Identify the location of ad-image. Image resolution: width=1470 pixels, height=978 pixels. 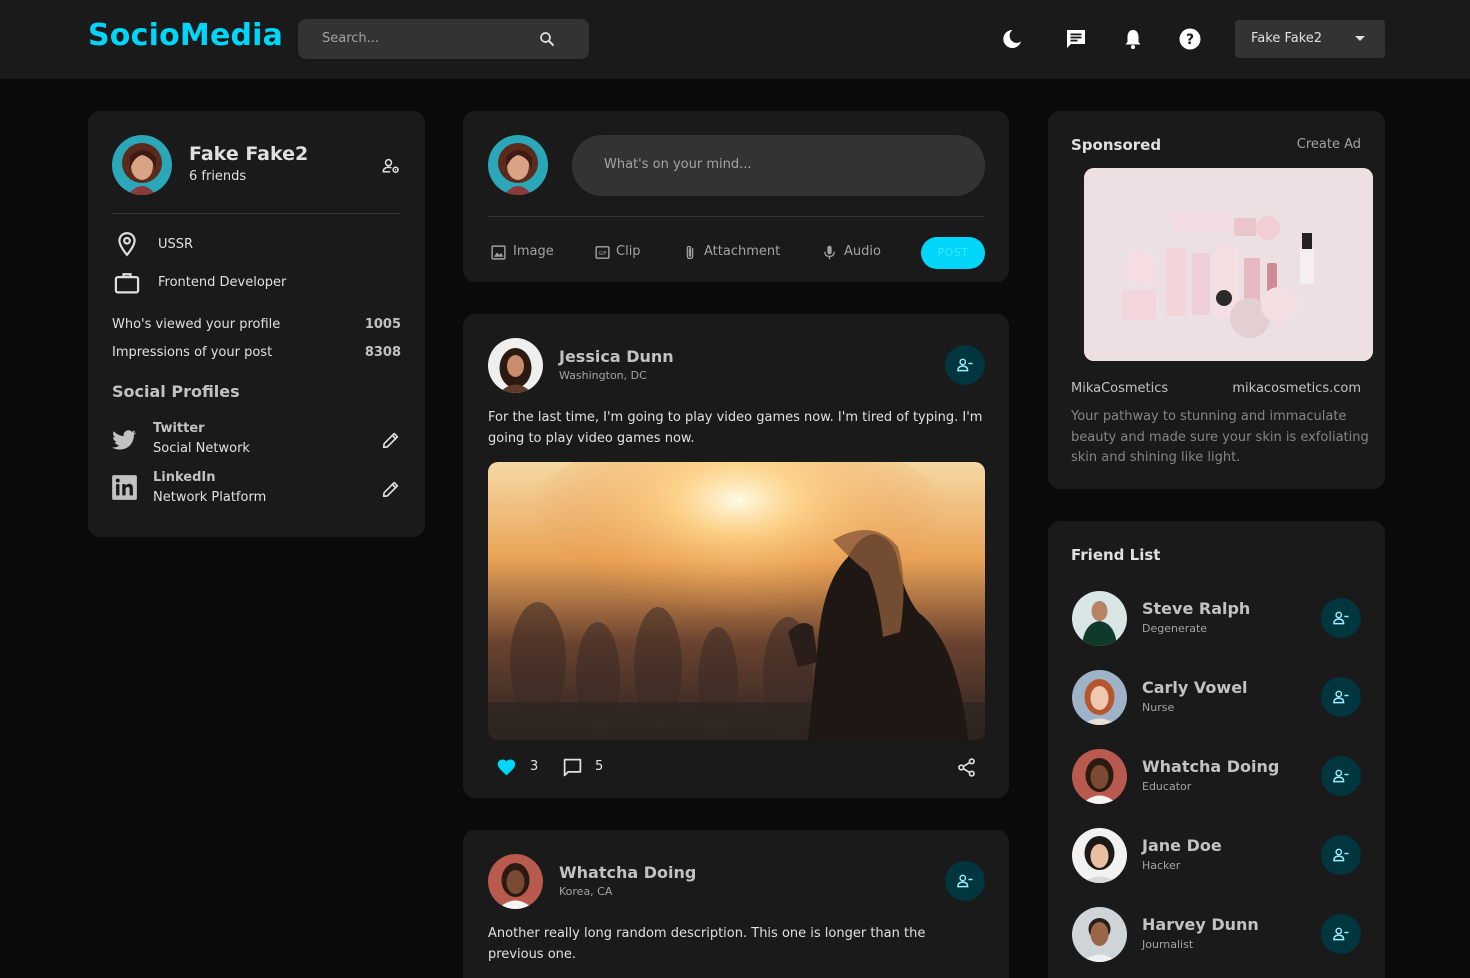
(1228, 264).